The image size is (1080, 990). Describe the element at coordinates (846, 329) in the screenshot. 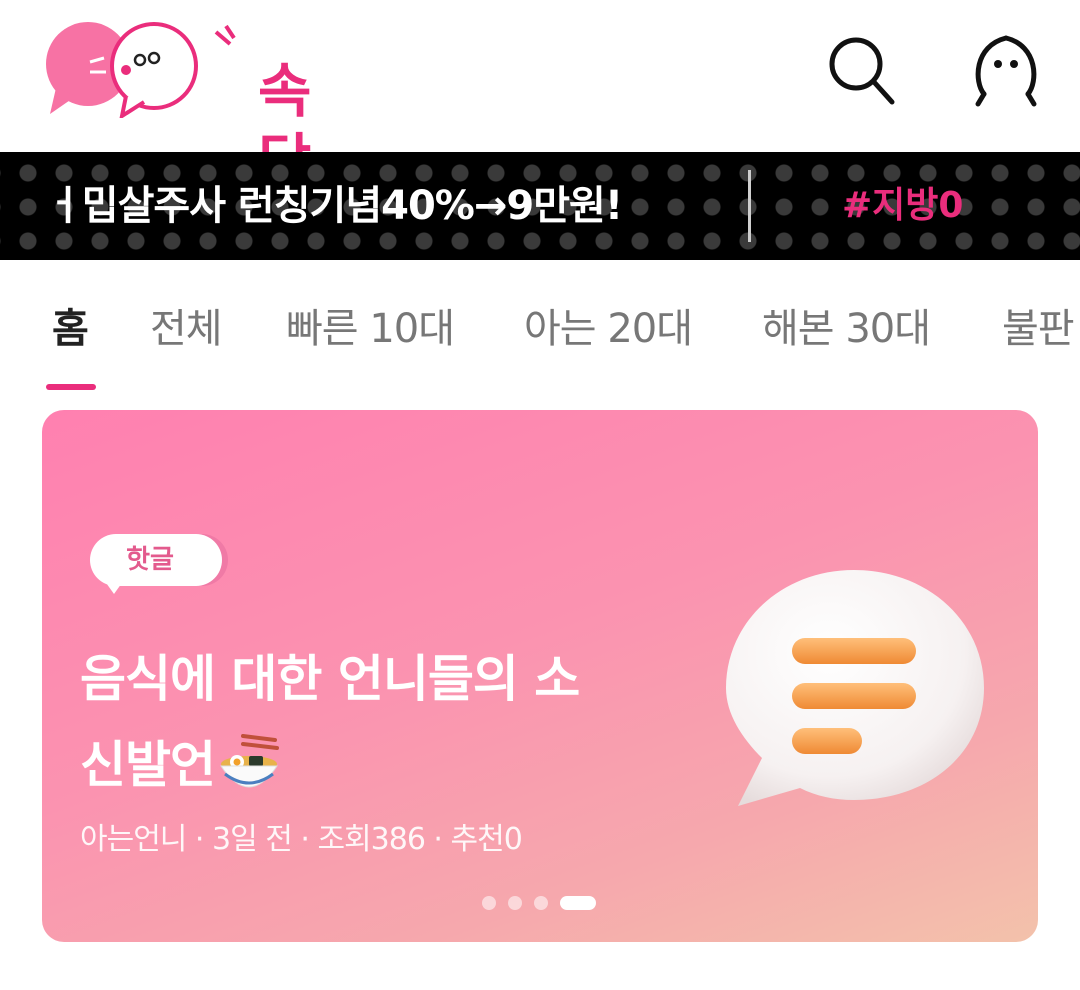

I see `tab-30s: 해본 30대` at that location.